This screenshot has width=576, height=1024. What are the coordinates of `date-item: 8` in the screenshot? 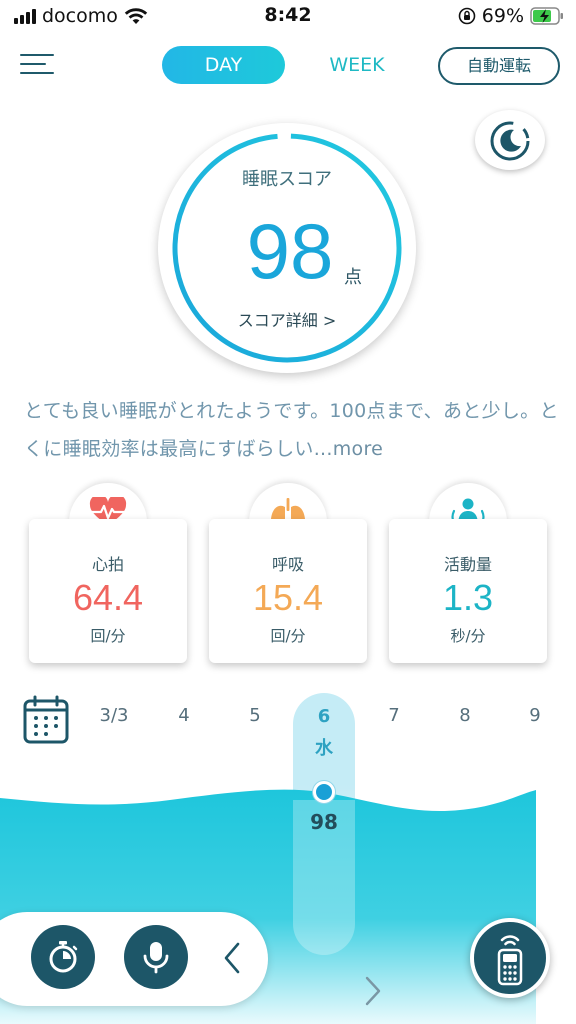 It's located at (465, 715).